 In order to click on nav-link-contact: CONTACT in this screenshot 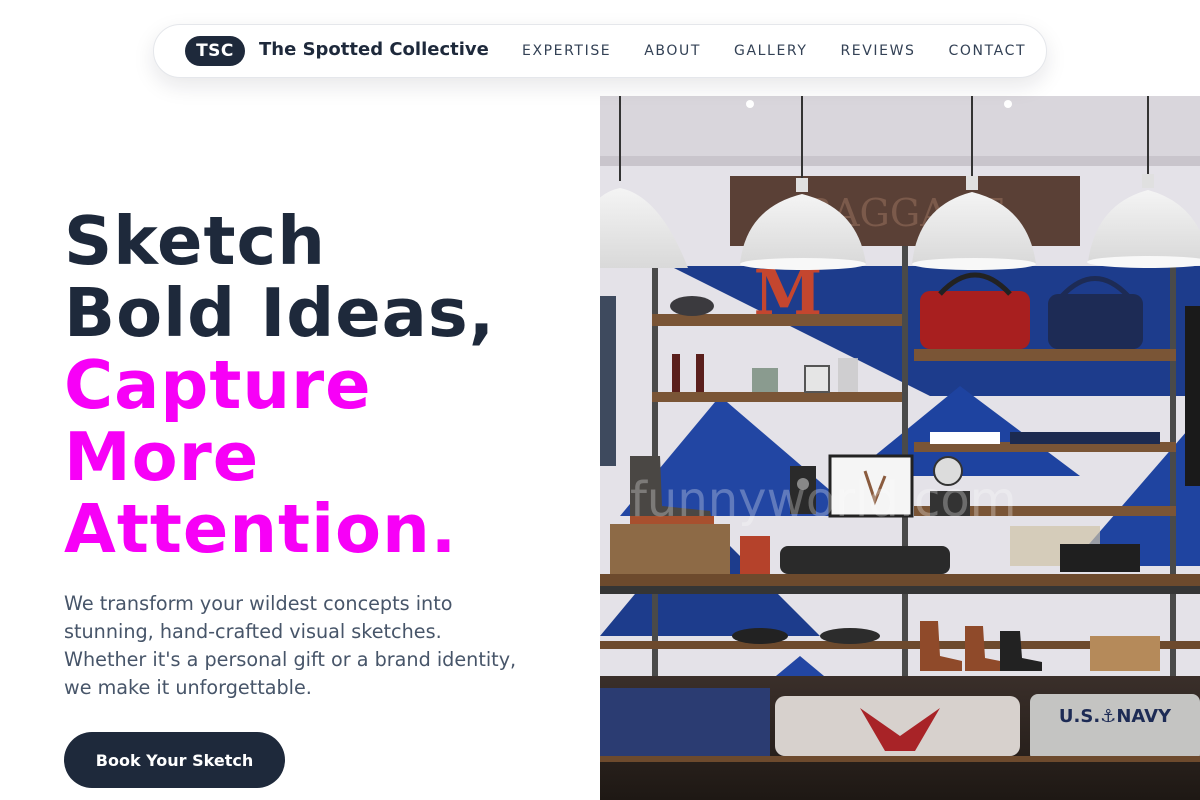, I will do `click(988, 51)`.